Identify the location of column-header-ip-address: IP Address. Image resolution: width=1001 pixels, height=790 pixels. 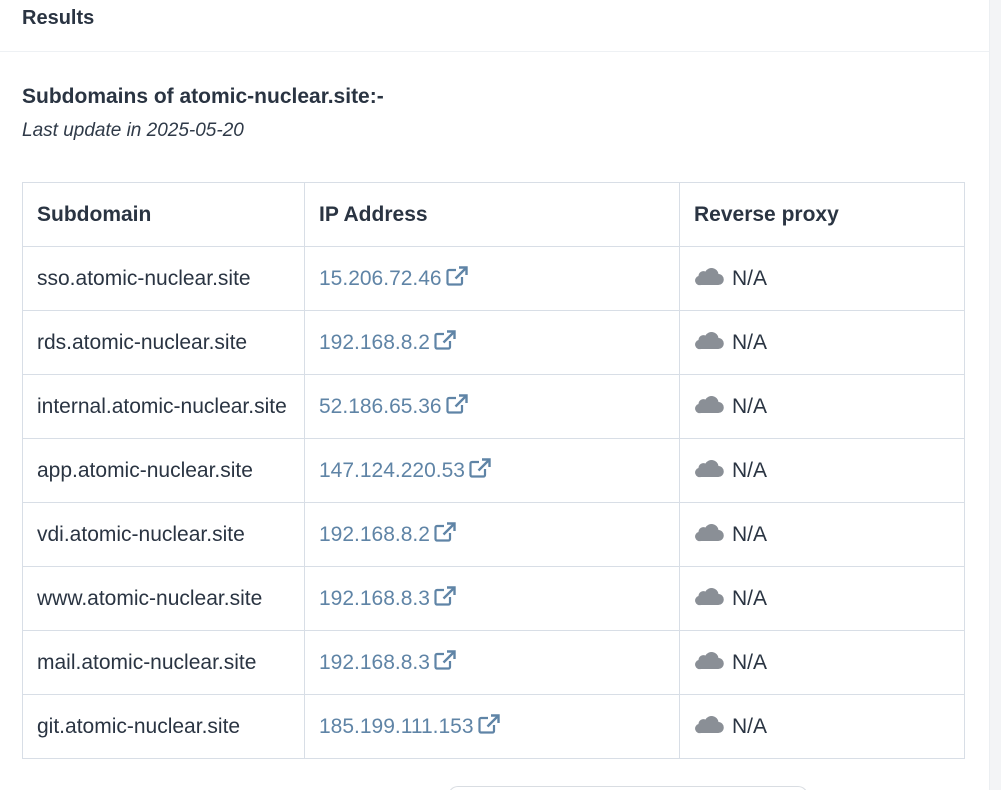
(492, 214).